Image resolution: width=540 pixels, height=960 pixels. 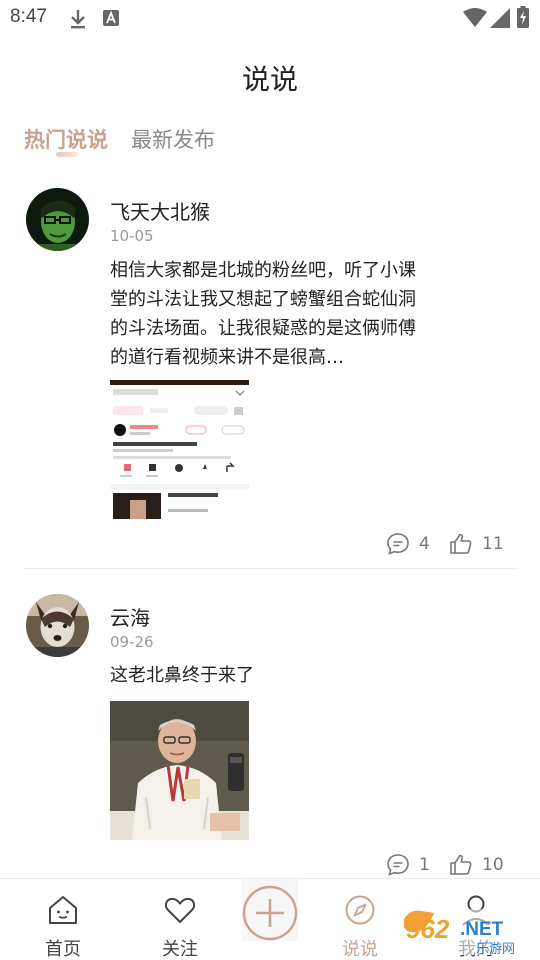 I want to click on keyboard-a-icon, so click(x=111, y=18).